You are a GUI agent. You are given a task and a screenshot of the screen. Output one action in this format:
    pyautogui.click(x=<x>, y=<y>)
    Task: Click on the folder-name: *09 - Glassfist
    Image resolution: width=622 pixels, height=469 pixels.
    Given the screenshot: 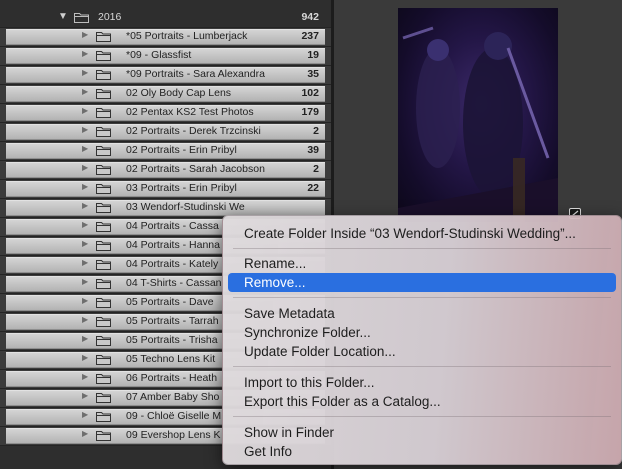 What is the action you would take?
    pyautogui.click(x=159, y=55)
    